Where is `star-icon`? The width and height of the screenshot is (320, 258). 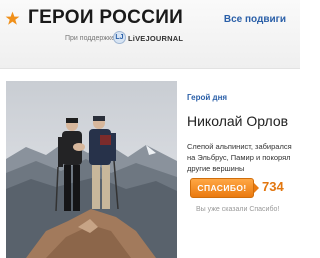 star-icon is located at coordinates (12, 18).